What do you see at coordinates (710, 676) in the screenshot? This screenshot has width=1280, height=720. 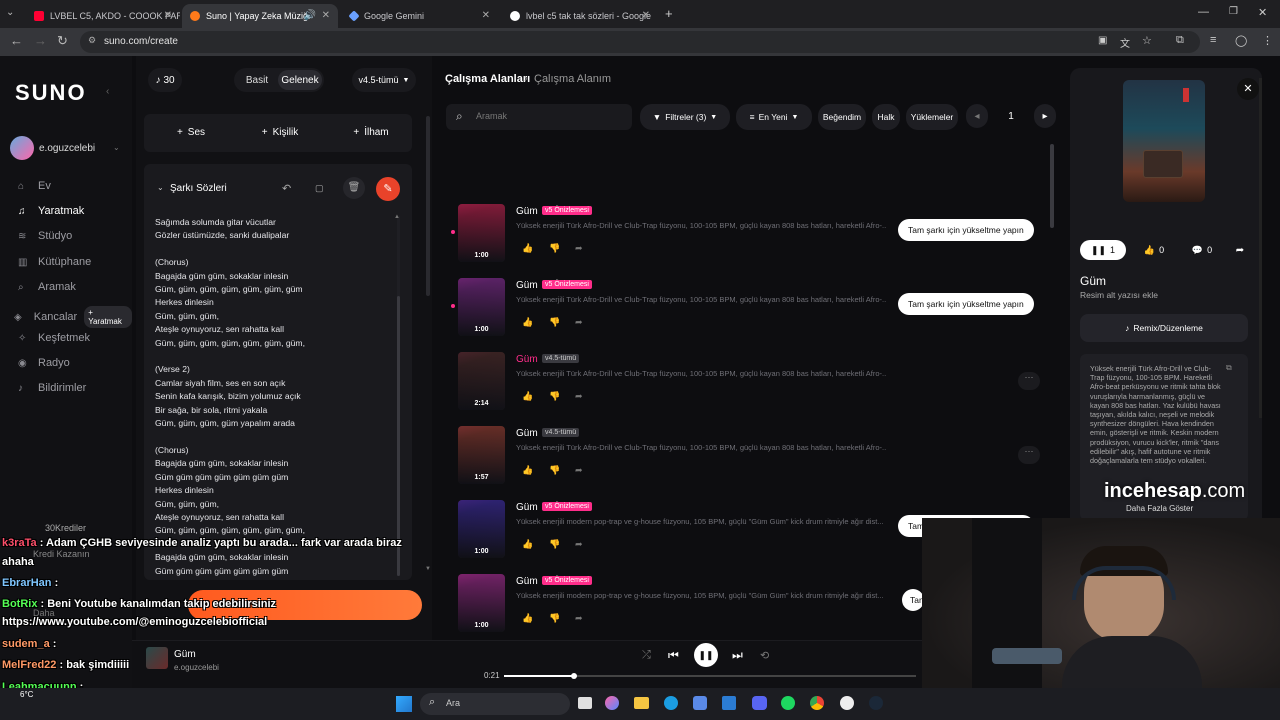 I see `progress-track` at bounding box center [710, 676].